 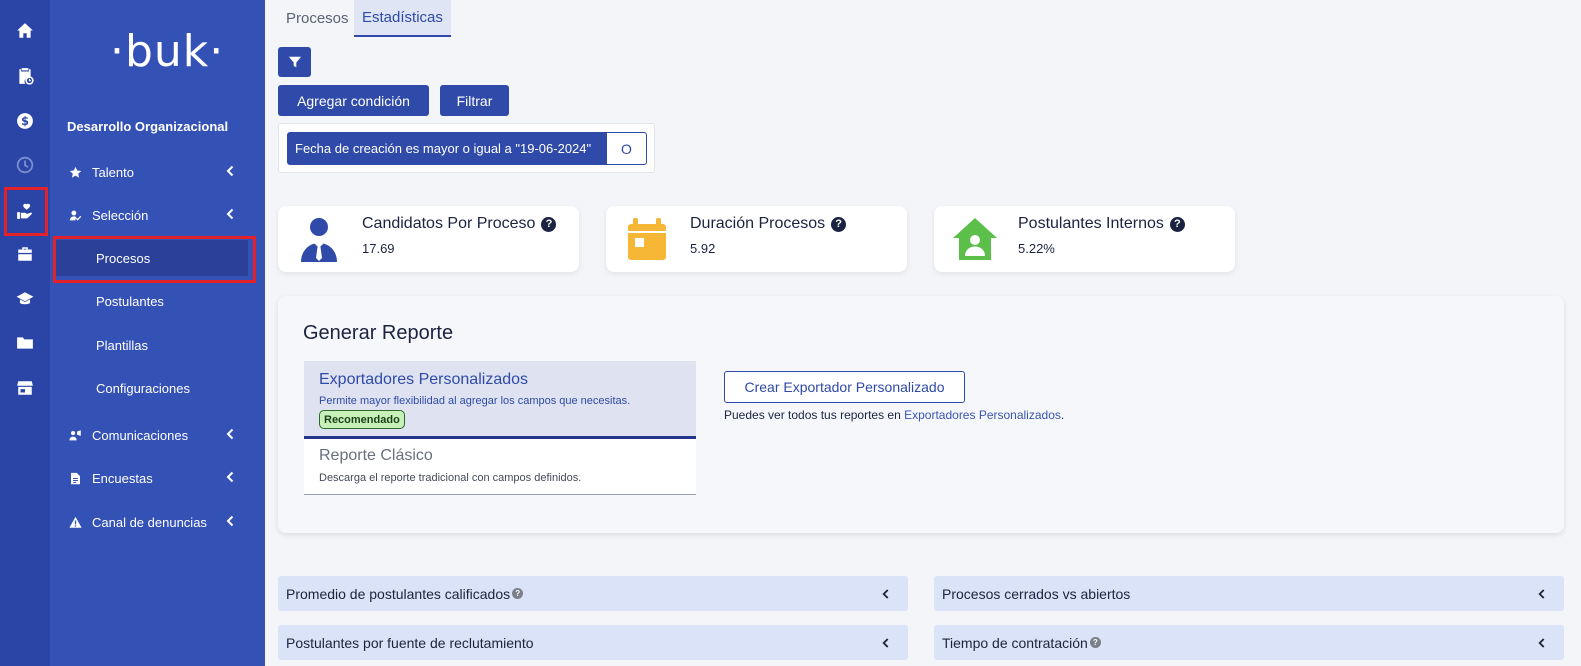 I want to click on warning-icon, so click(x=75, y=522).